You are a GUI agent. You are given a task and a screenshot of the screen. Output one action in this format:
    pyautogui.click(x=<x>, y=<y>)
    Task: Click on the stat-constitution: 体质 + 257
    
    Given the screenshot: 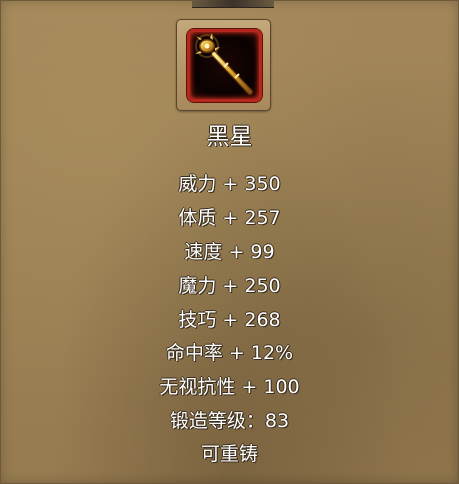 What is the action you would take?
    pyautogui.click(x=229, y=218)
    